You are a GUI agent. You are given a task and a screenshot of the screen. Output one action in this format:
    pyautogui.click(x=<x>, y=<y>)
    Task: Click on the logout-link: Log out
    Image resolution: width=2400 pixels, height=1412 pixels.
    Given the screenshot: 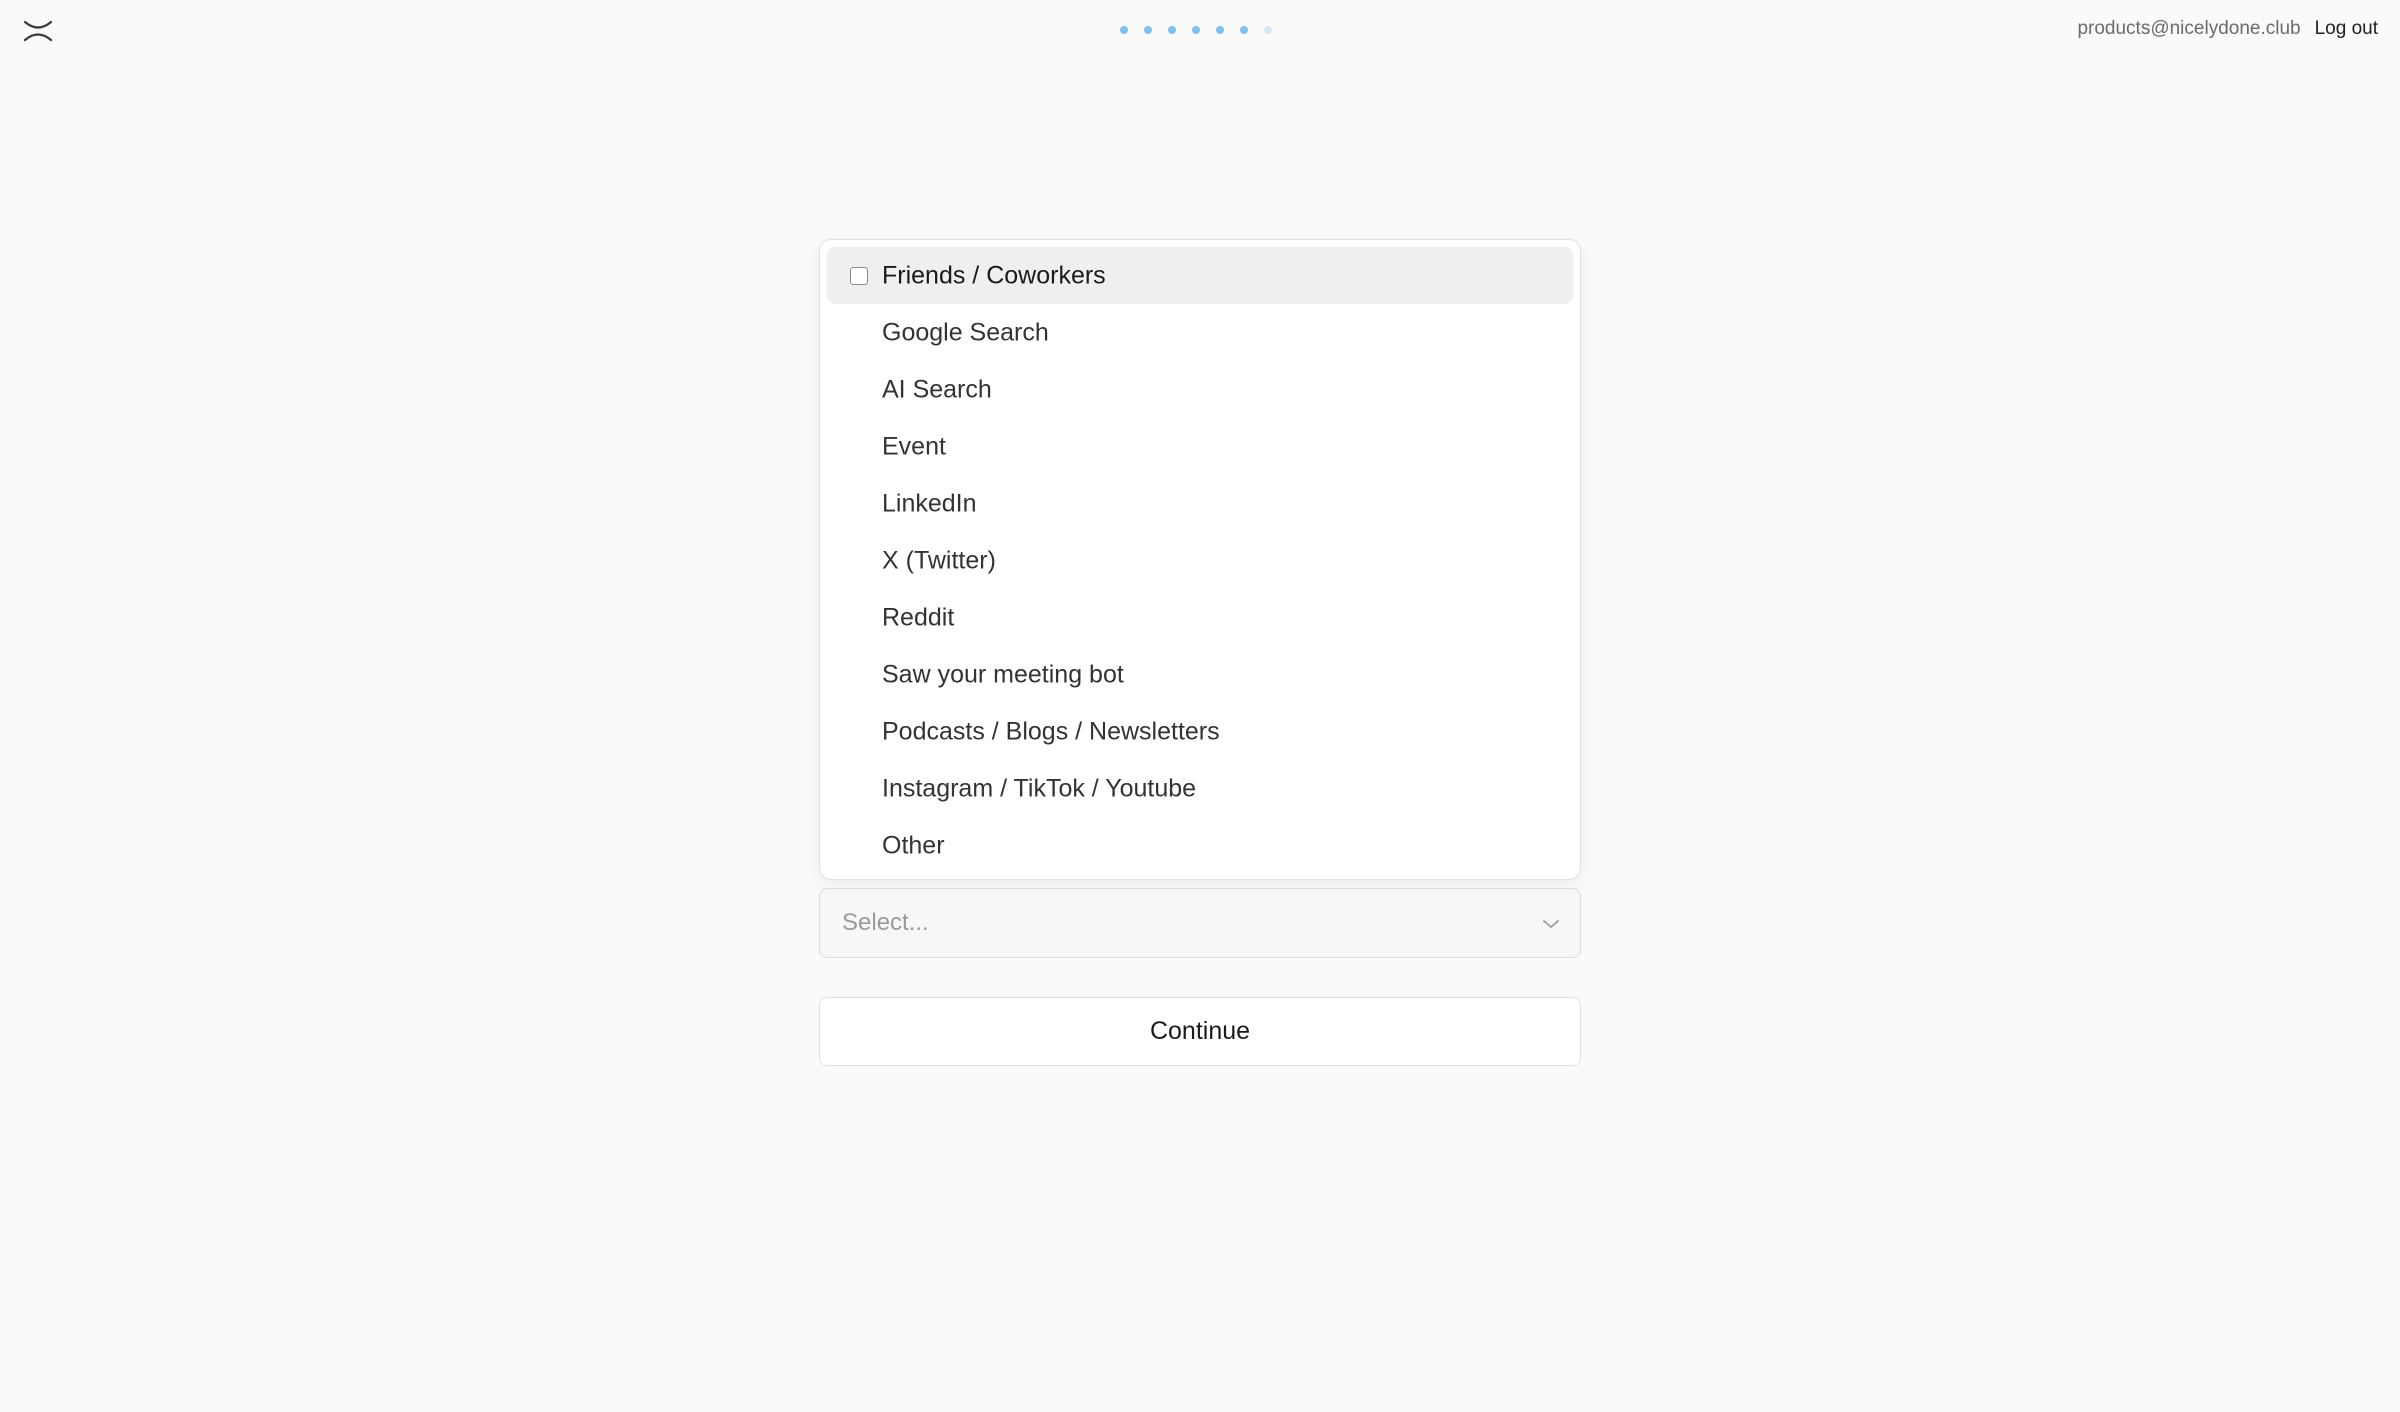 What is the action you would take?
    pyautogui.click(x=2346, y=29)
    